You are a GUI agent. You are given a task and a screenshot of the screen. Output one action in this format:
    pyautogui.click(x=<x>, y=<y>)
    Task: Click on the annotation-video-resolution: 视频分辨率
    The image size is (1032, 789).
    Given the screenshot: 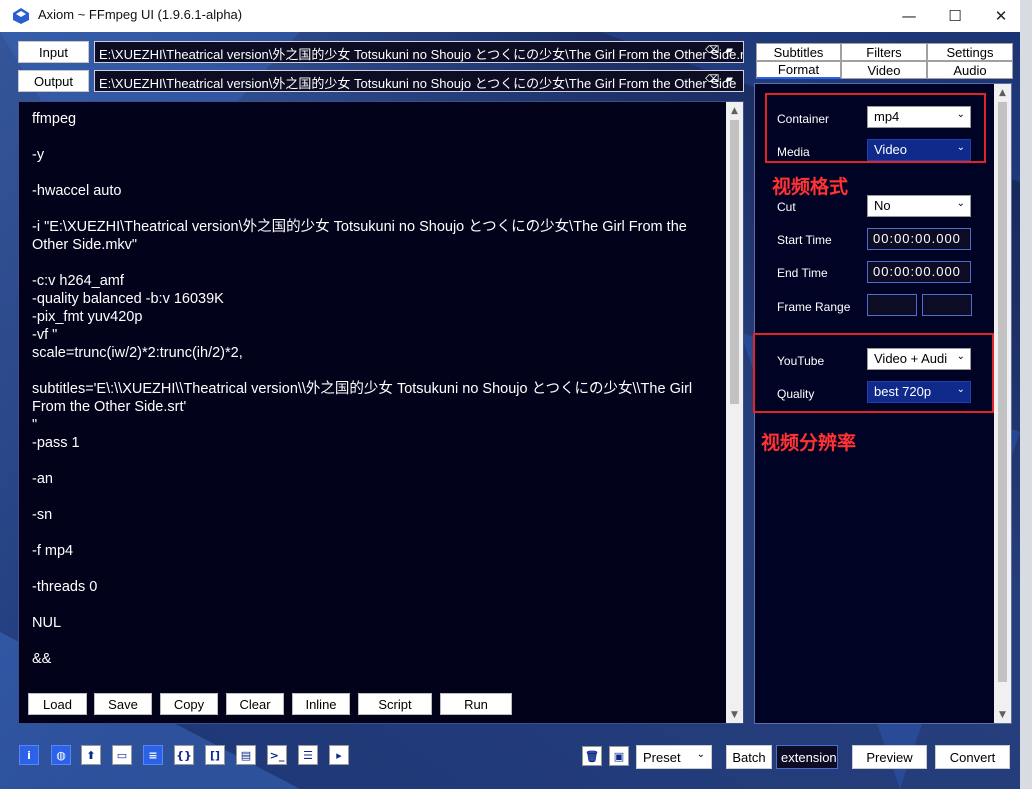 What is the action you would take?
    pyautogui.click(x=809, y=443)
    